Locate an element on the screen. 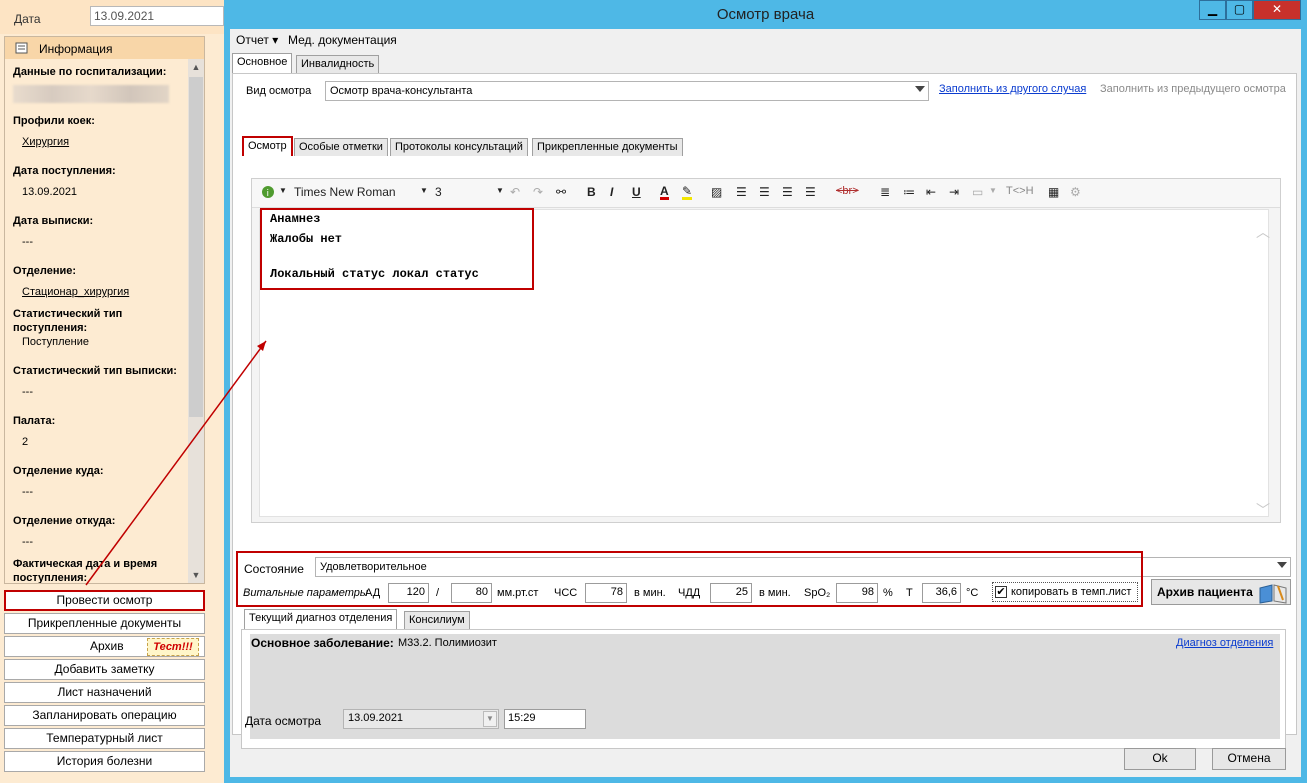 Image resolution: width=1307 pixels, height=783 pixels. calendar-dropdown-icon: ▼ is located at coordinates (490, 719).